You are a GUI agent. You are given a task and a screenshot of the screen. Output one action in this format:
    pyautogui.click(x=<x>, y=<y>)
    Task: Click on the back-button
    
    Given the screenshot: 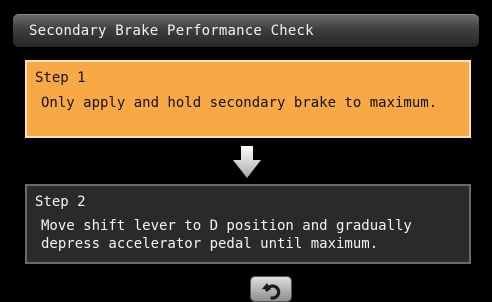 What is the action you would take?
    pyautogui.click(x=271, y=289)
    